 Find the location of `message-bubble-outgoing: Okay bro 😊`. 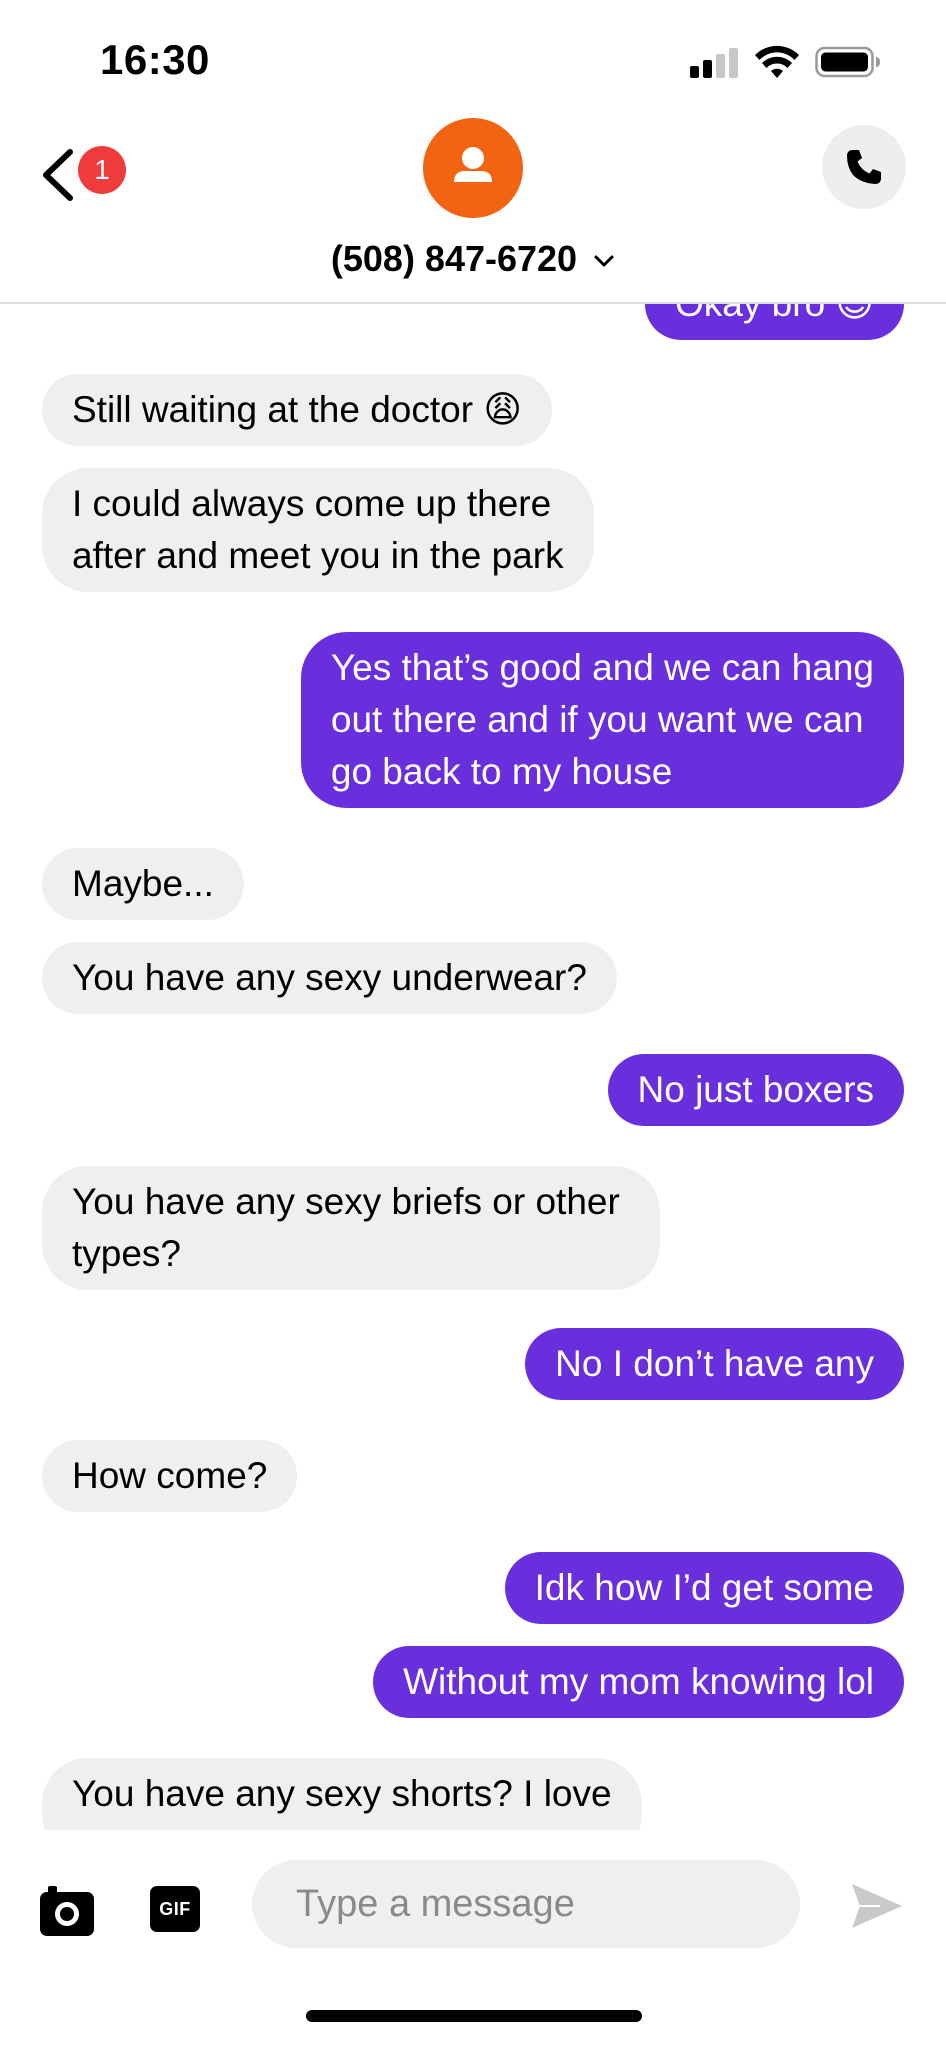

message-bubble-outgoing: Okay bro 😊 is located at coordinates (774, 322).